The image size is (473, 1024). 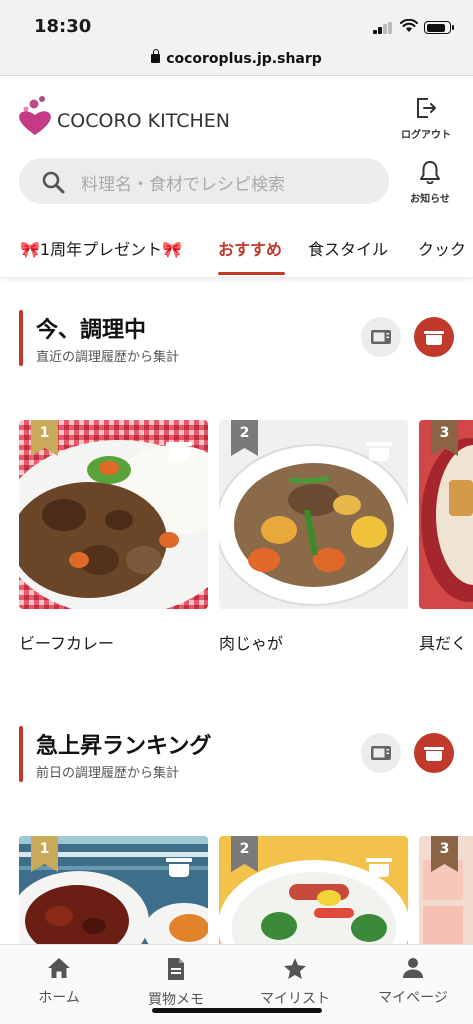 What do you see at coordinates (251, 642) in the screenshot?
I see `recipe-name: 肉じゃが` at bounding box center [251, 642].